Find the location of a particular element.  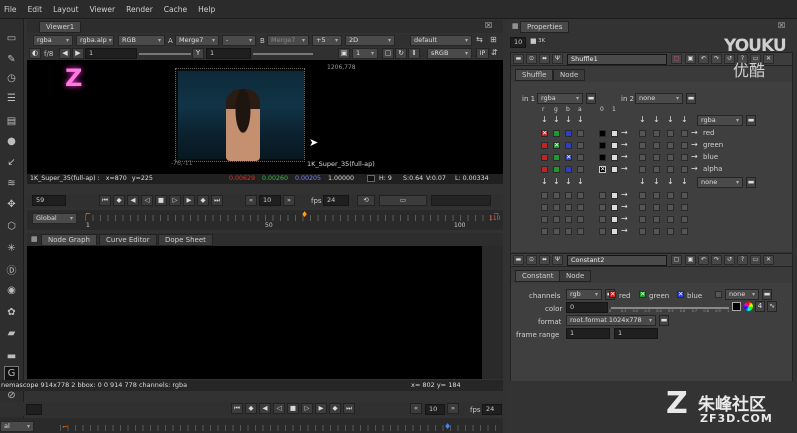

previous-keyframe-button: ◆ is located at coordinates (119, 200).